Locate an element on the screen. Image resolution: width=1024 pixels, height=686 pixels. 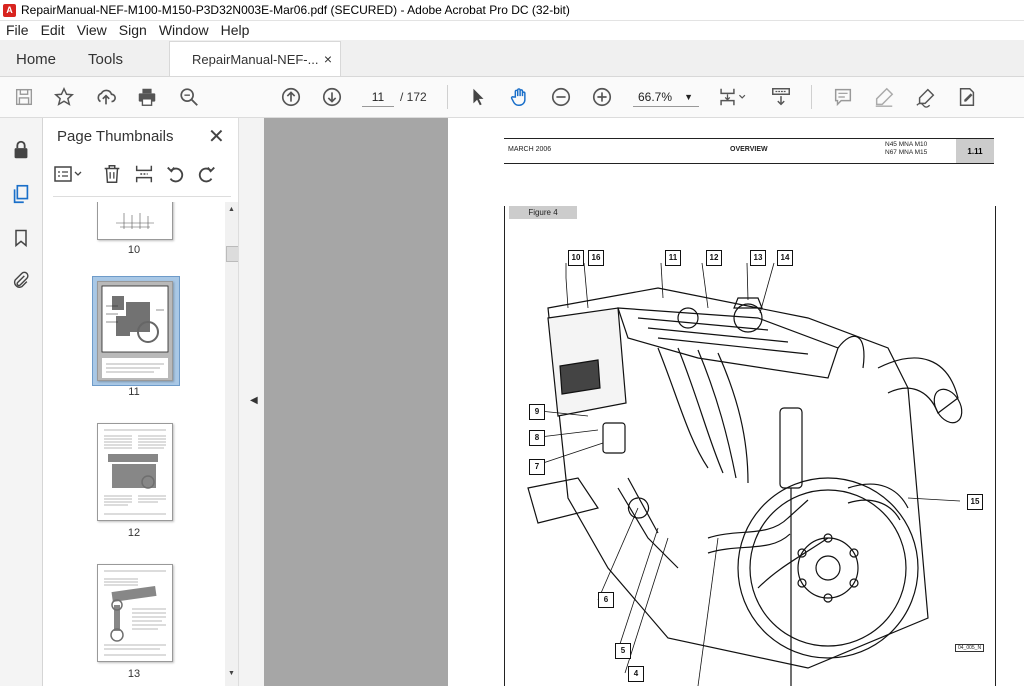
rotate-counterclockwise-icon is located at coordinates (176, 174).